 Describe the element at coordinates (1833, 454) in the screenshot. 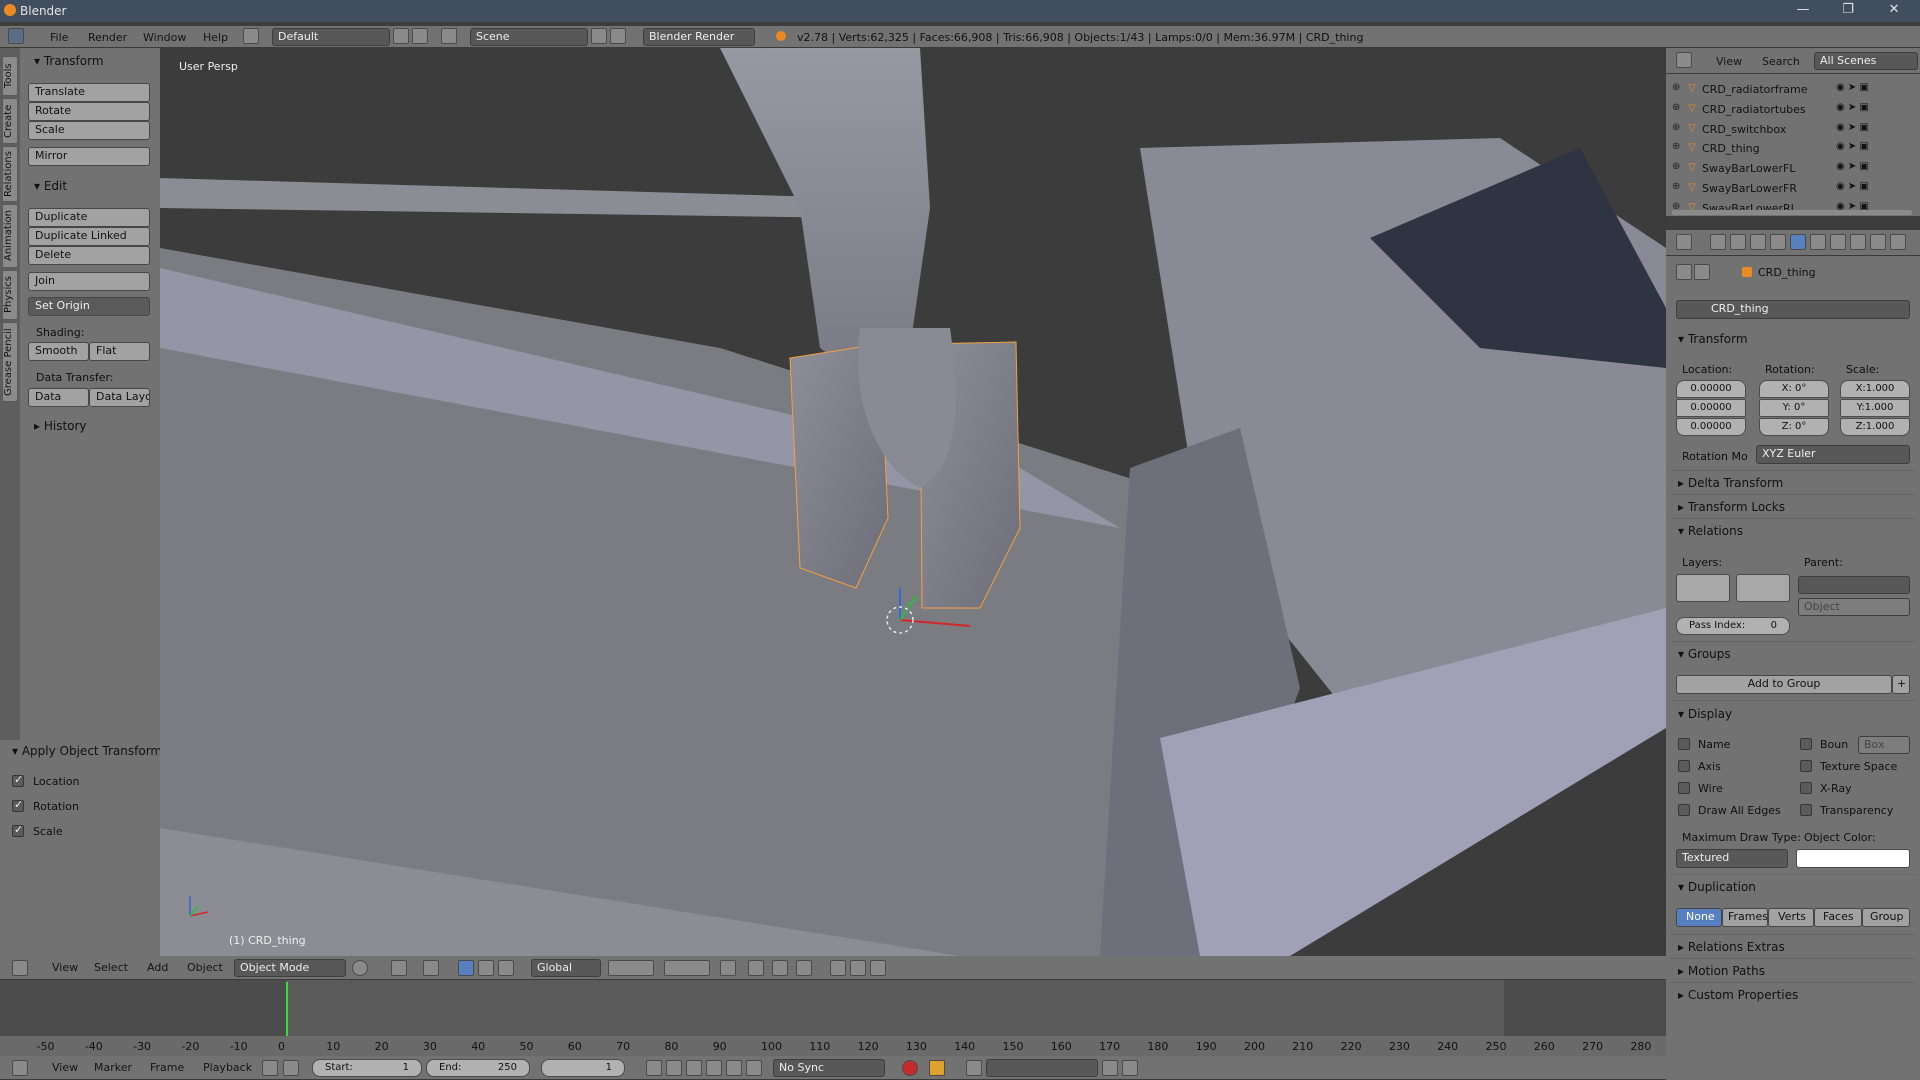

I see `rotation-mode-select: XYZ Euler` at that location.